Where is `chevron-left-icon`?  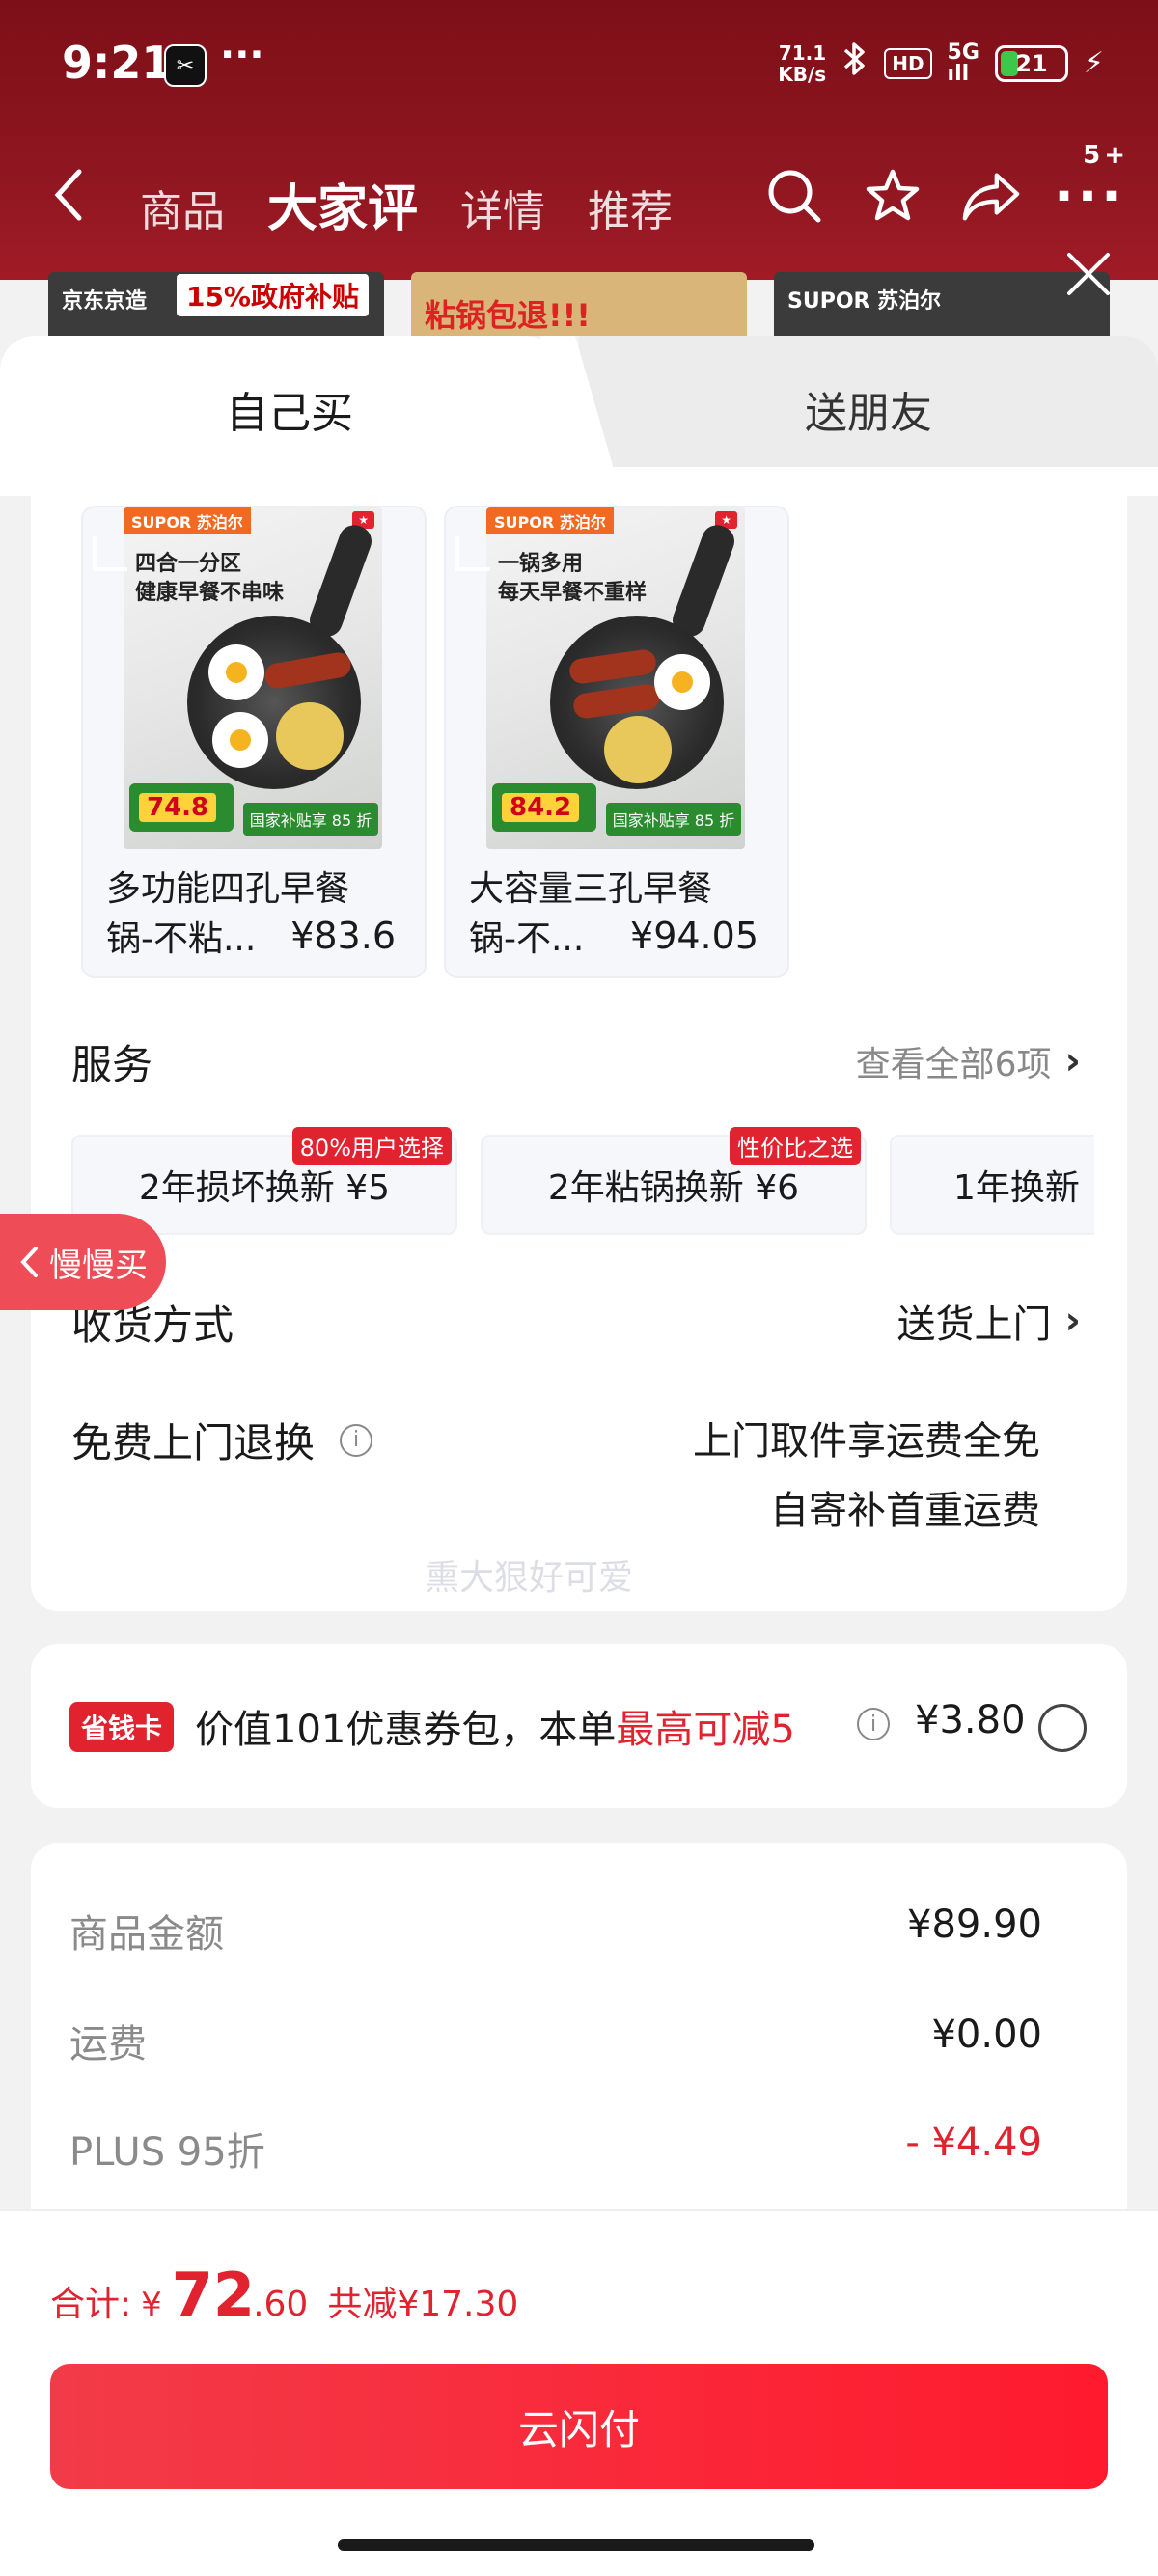 chevron-left-icon is located at coordinates (29, 1262).